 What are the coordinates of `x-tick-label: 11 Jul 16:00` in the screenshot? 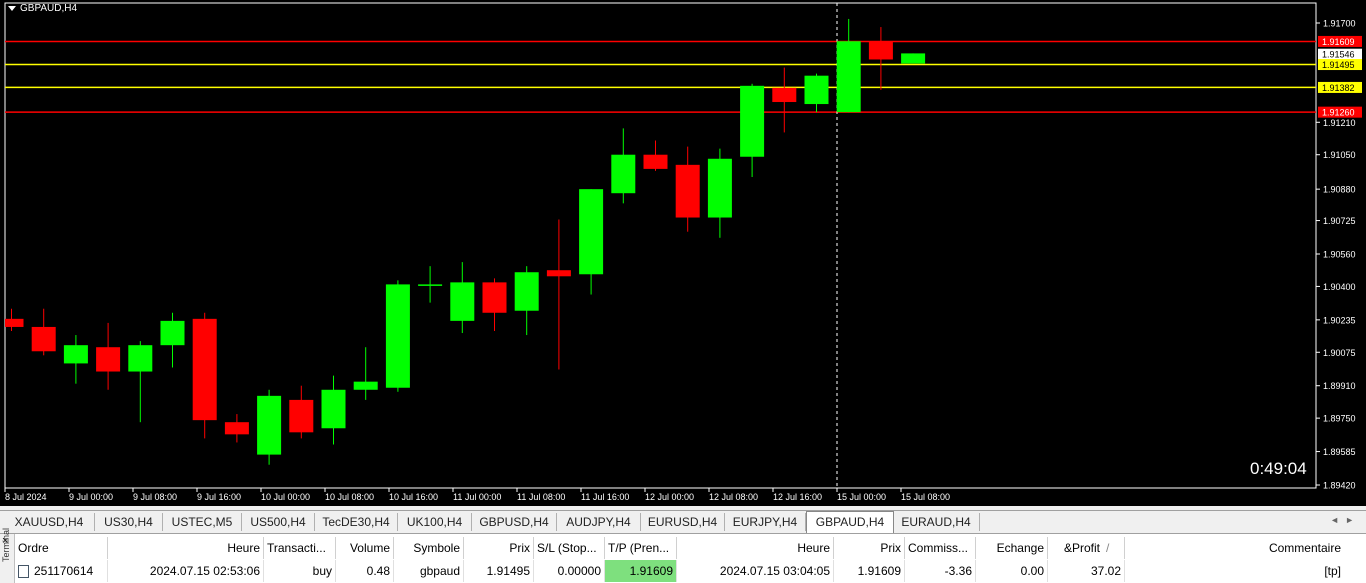 It's located at (605, 497).